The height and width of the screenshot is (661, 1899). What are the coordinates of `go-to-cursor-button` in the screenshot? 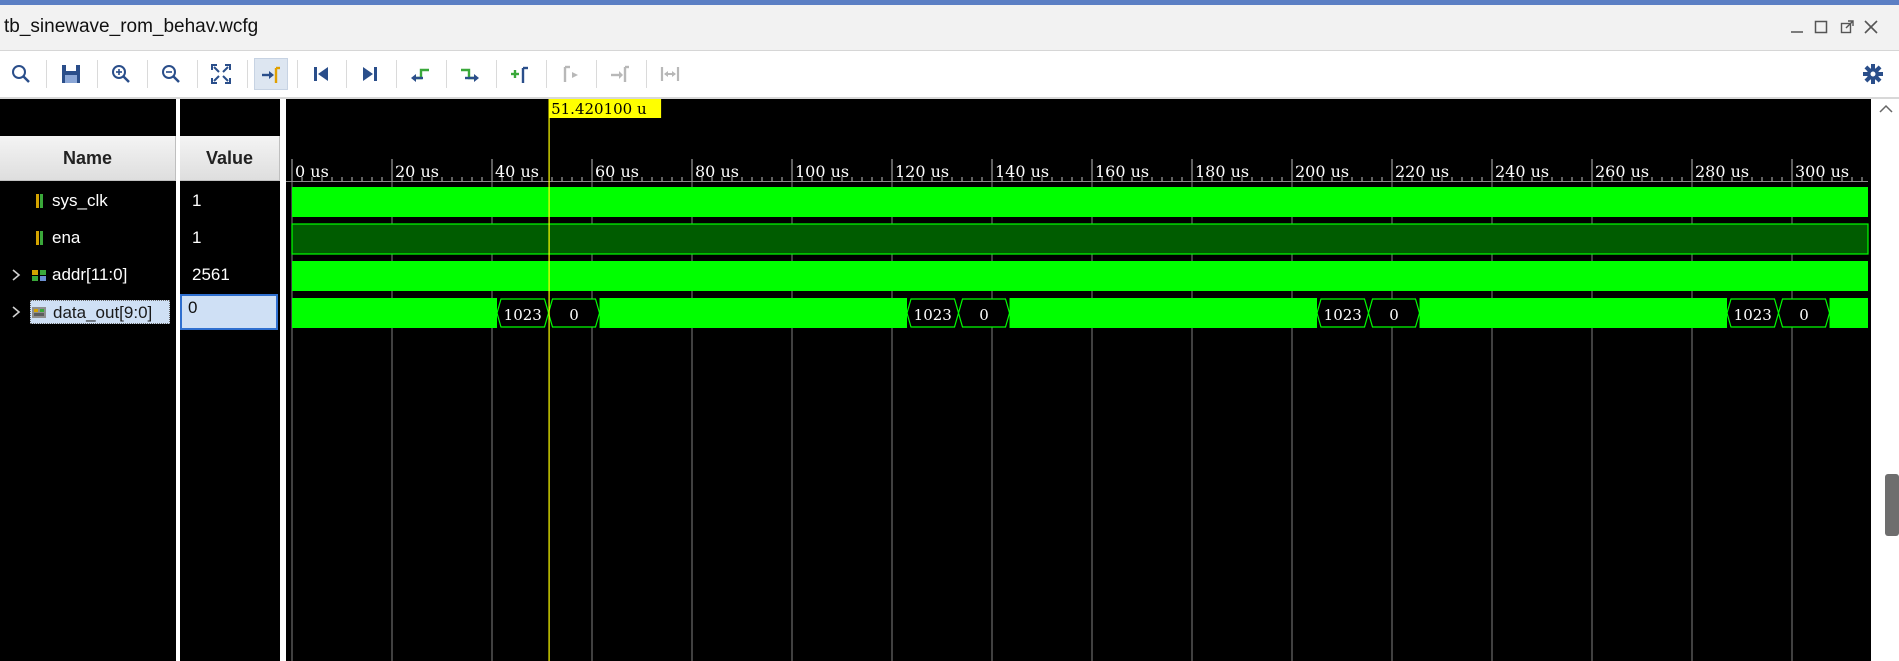 It's located at (271, 74).